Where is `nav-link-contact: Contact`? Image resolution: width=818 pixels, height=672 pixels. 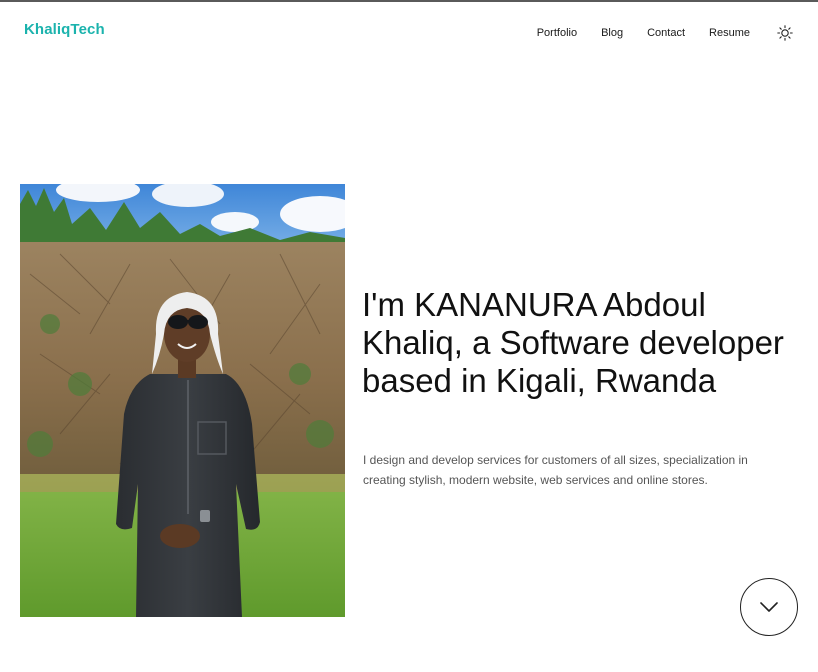 nav-link-contact: Contact is located at coordinates (666, 33).